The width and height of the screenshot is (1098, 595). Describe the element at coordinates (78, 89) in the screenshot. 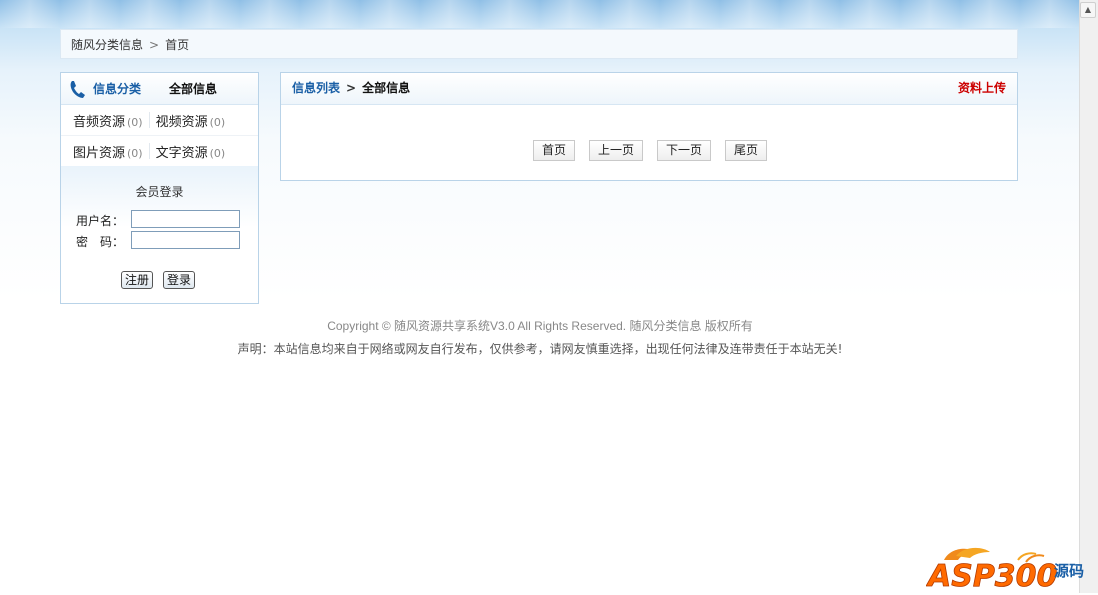

I see `phone-icon` at that location.